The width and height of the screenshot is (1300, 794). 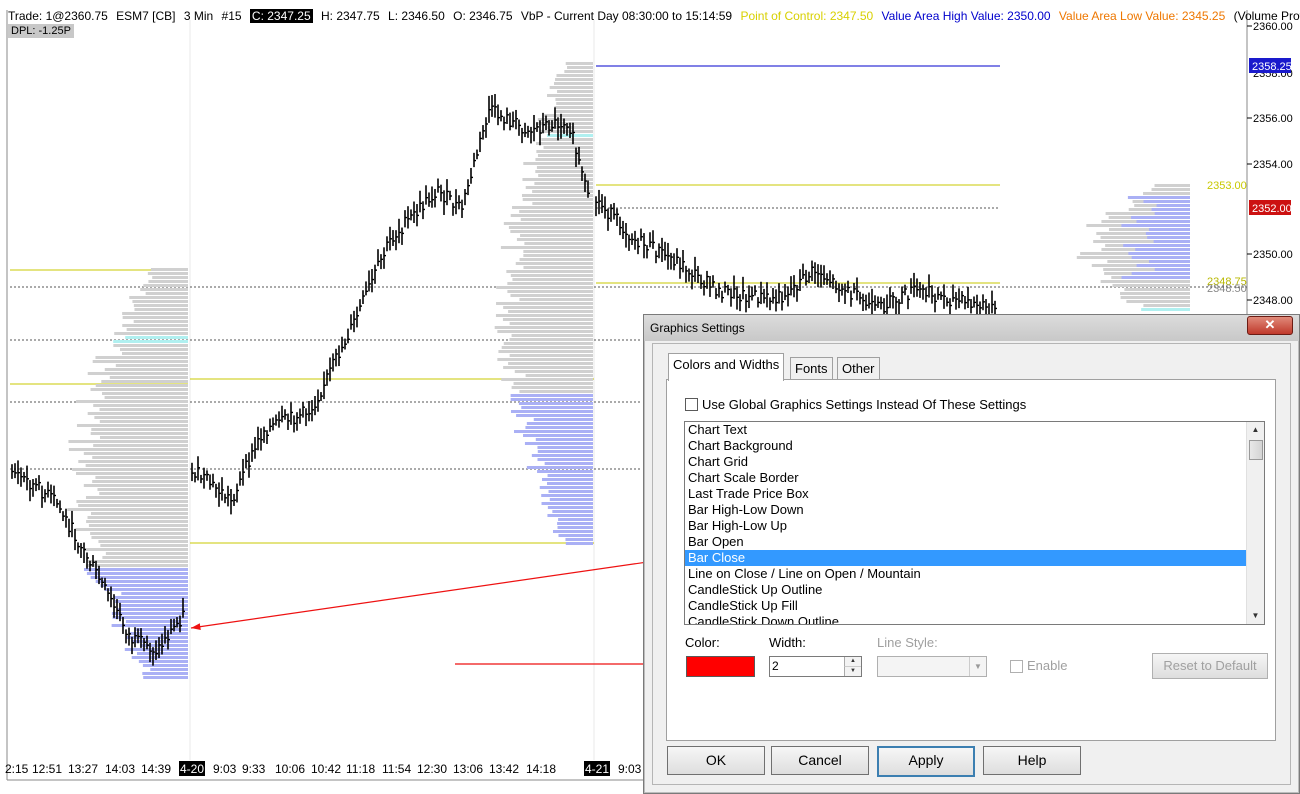 I want to click on enable-checkbox, so click(x=1016, y=666).